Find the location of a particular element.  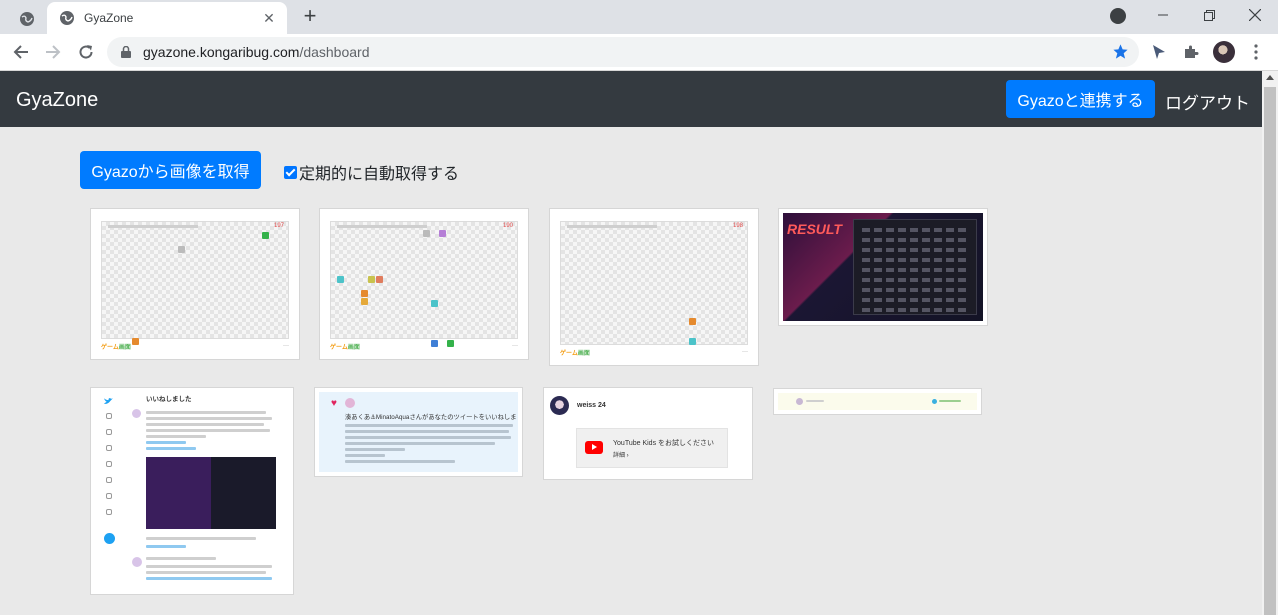

back-button is located at coordinates (21, 52).